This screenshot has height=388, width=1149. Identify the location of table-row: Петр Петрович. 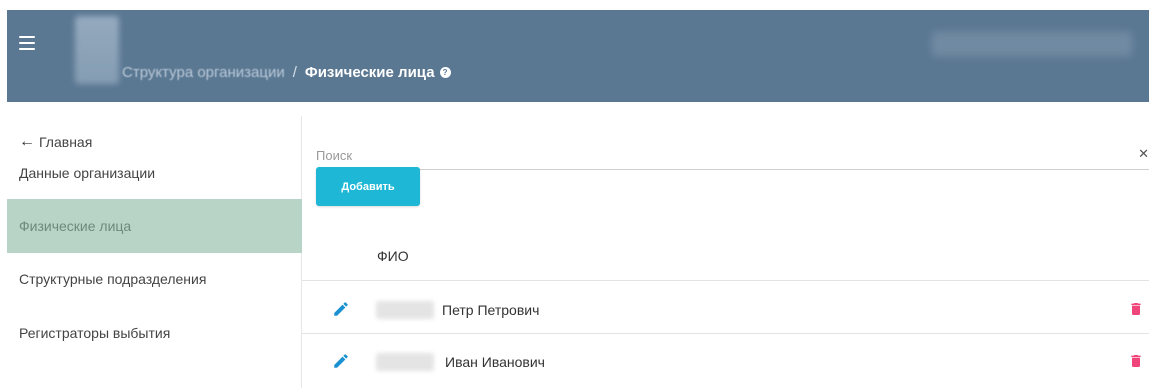
(725, 309).